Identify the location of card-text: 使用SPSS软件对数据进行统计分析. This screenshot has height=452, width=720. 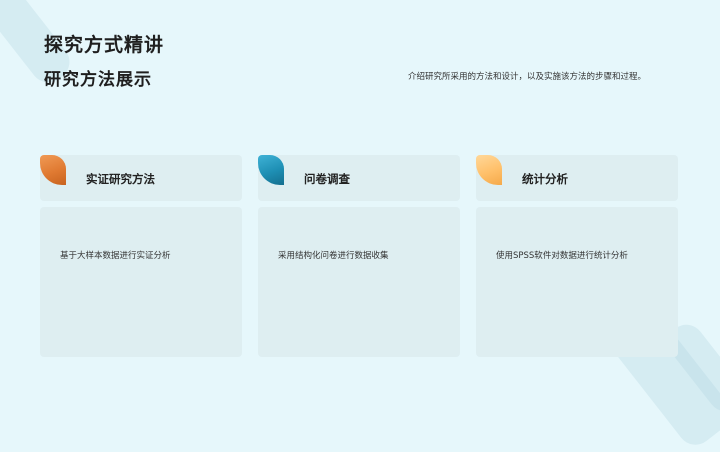
(562, 256).